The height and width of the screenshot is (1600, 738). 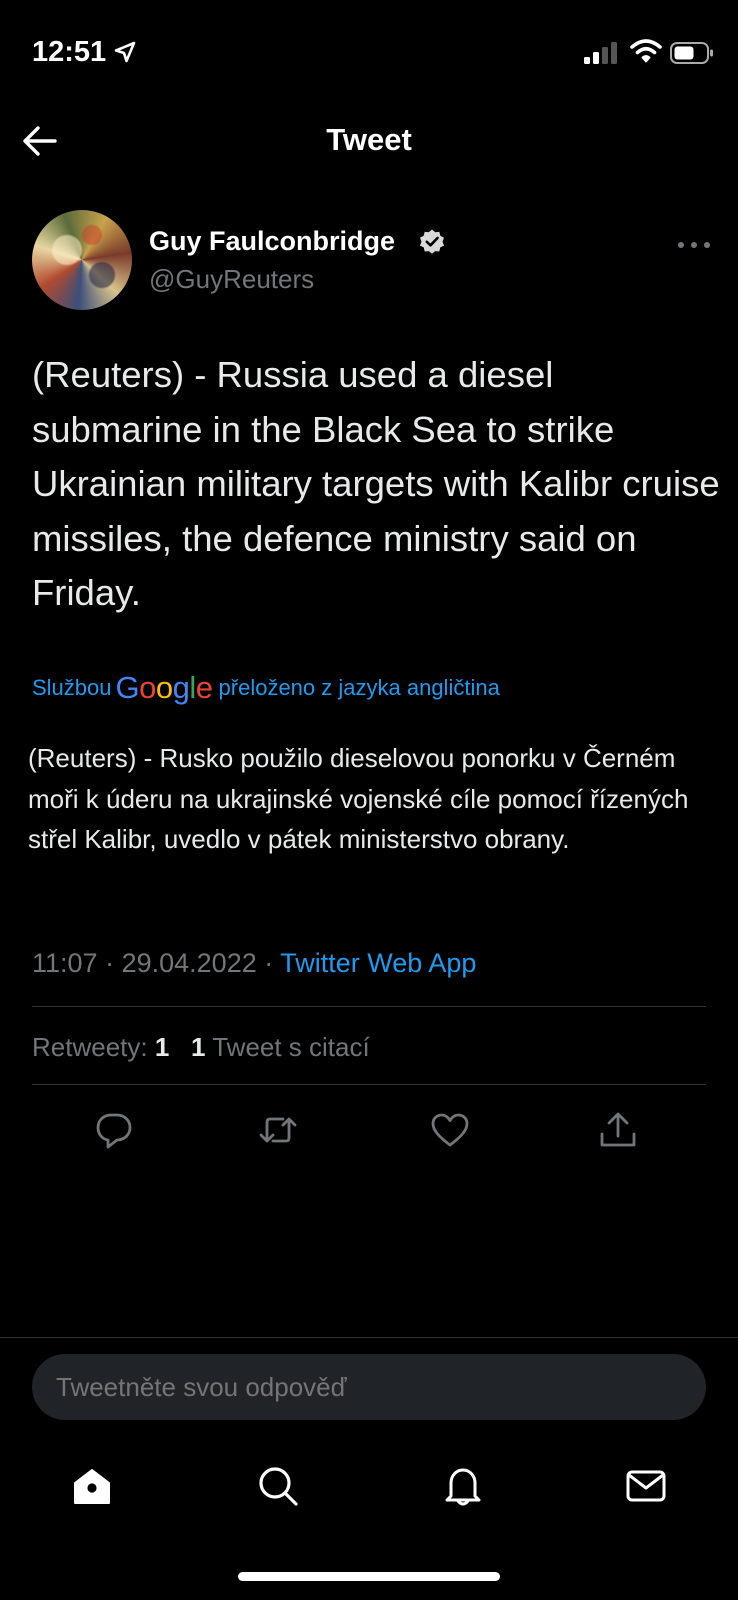 I want to click on home-icon, so click(x=92, y=1486).